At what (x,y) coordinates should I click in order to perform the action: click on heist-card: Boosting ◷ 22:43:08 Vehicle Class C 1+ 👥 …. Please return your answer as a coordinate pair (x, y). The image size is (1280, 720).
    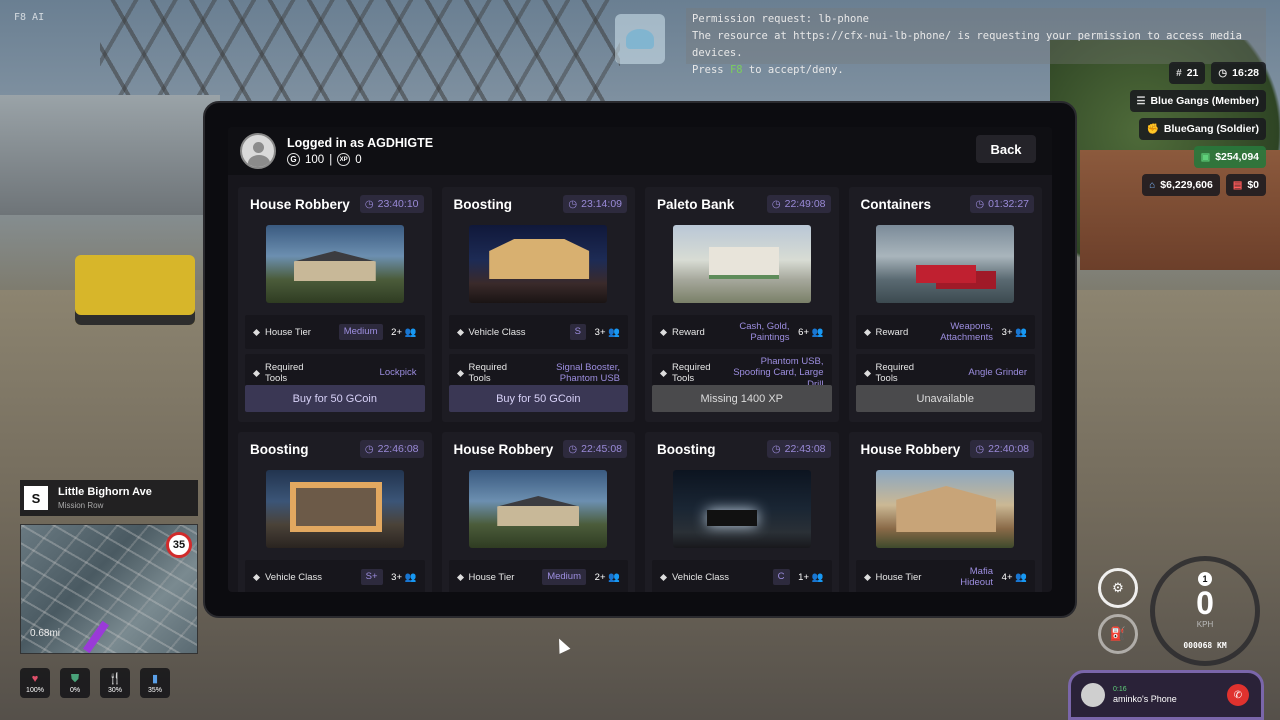
    Looking at the image, I should click on (742, 512).